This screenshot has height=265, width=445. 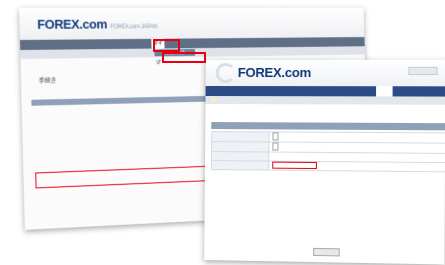 What do you see at coordinates (166, 45) in the screenshot?
I see `highlight-mypage` at bounding box center [166, 45].